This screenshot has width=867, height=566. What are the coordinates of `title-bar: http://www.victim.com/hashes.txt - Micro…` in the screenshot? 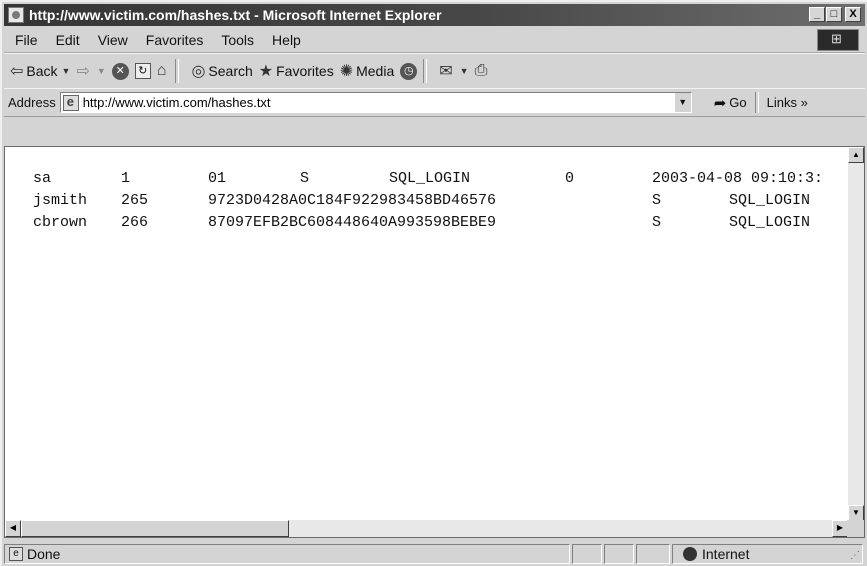 It's located at (434, 15).